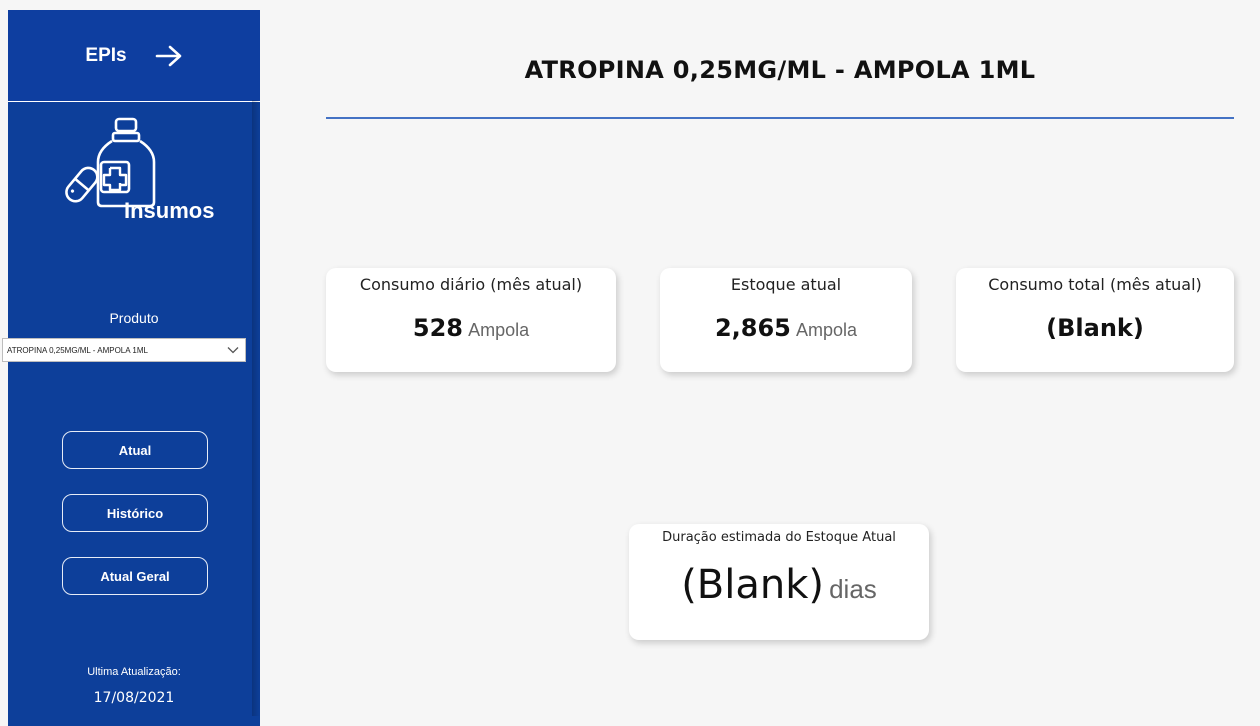  Describe the element at coordinates (471, 284) in the screenshot. I see `card-label: Consumo diário (mês atual)` at that location.